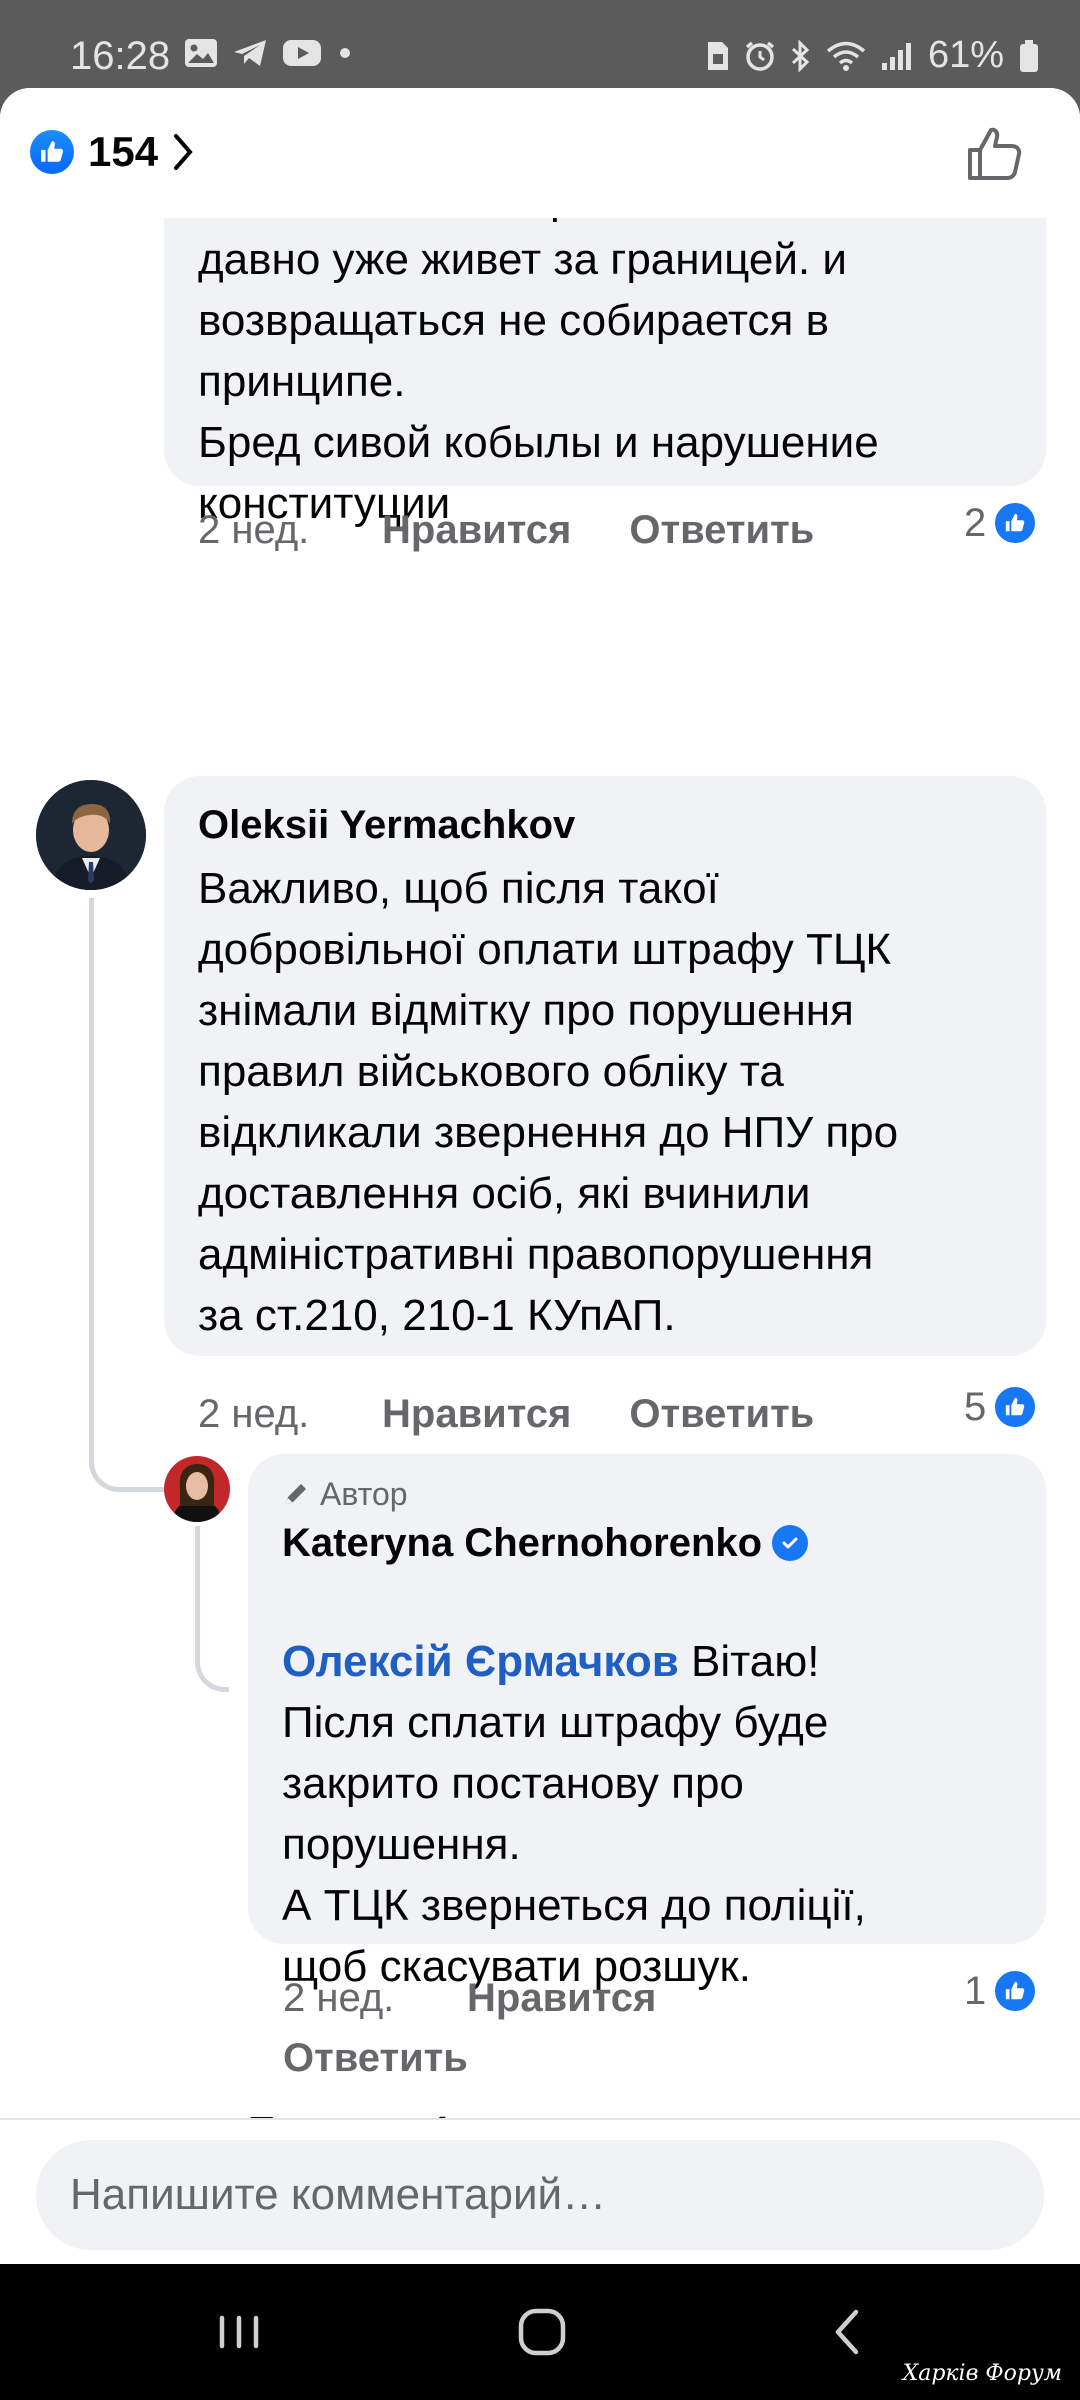  Describe the element at coordinates (540, 44) in the screenshot. I see `status-bar: 16:28 61%` at that location.